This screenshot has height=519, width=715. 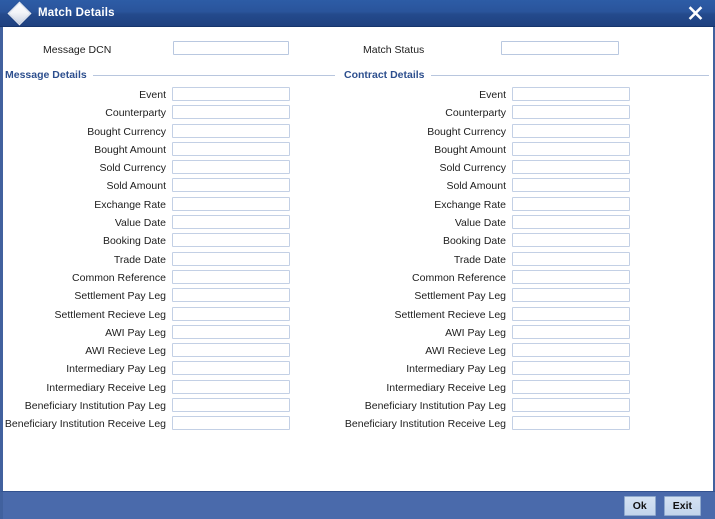 I want to click on message-beneficiary-institution-pay-leg-input, so click(x=231, y=405).